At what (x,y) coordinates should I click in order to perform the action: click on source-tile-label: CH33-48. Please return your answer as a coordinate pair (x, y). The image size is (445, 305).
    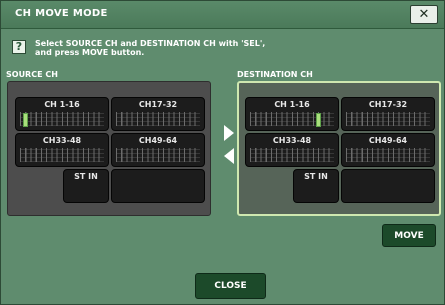
    Looking at the image, I should click on (62, 140).